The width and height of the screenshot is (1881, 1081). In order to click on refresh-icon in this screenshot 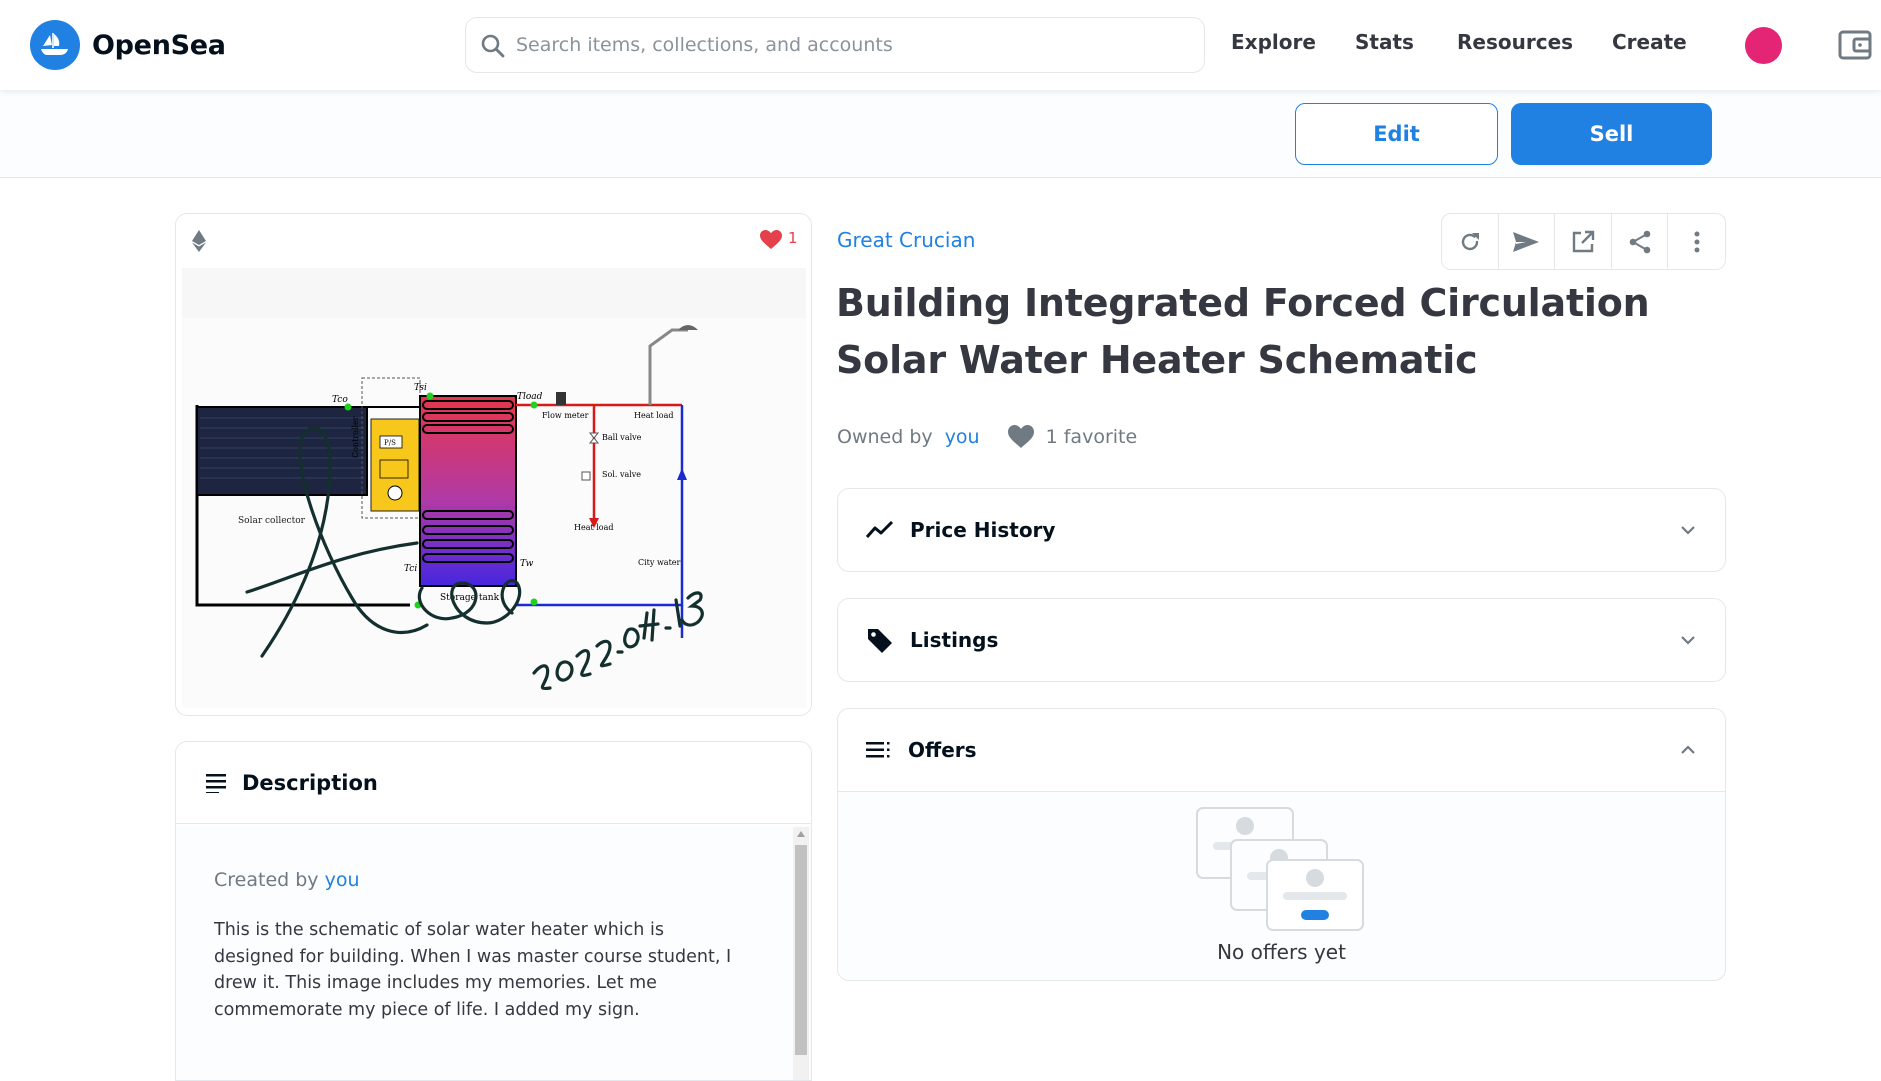, I will do `click(1470, 241)`.